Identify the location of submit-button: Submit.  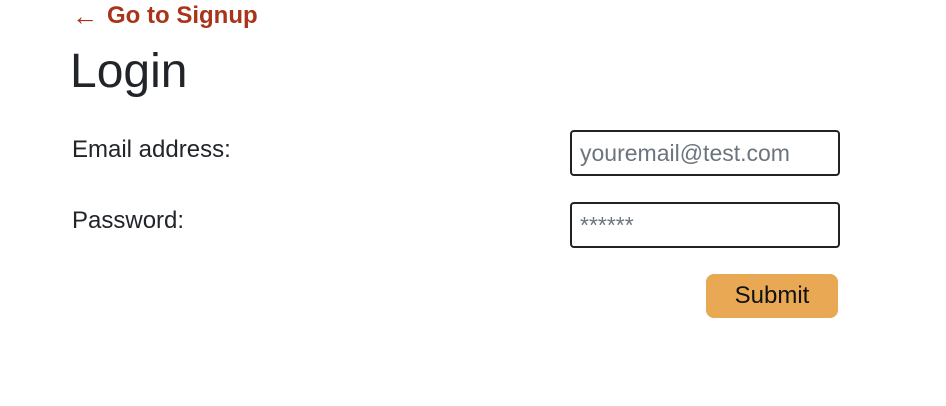
(772, 296).